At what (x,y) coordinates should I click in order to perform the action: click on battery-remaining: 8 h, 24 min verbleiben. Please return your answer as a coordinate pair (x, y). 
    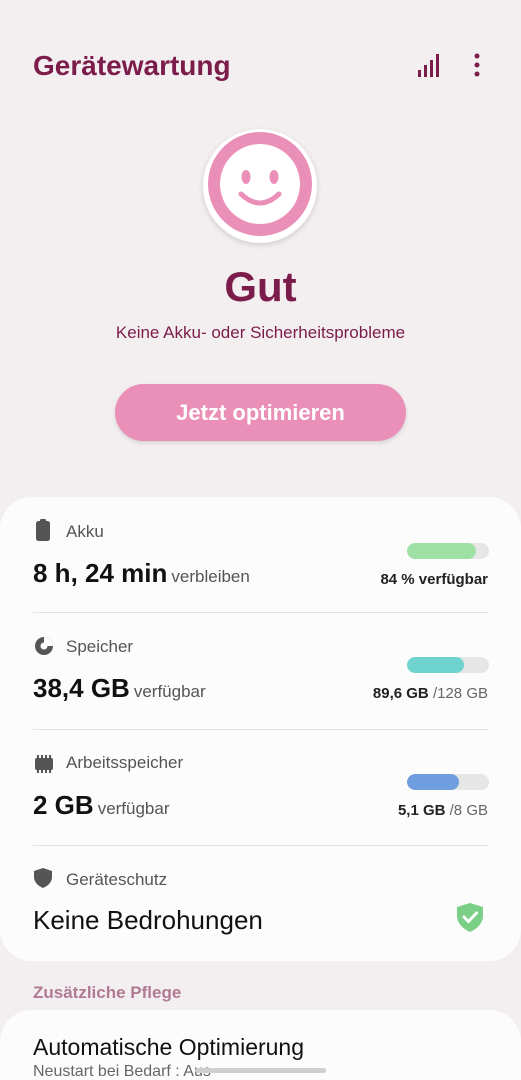
    Looking at the image, I should click on (141, 573).